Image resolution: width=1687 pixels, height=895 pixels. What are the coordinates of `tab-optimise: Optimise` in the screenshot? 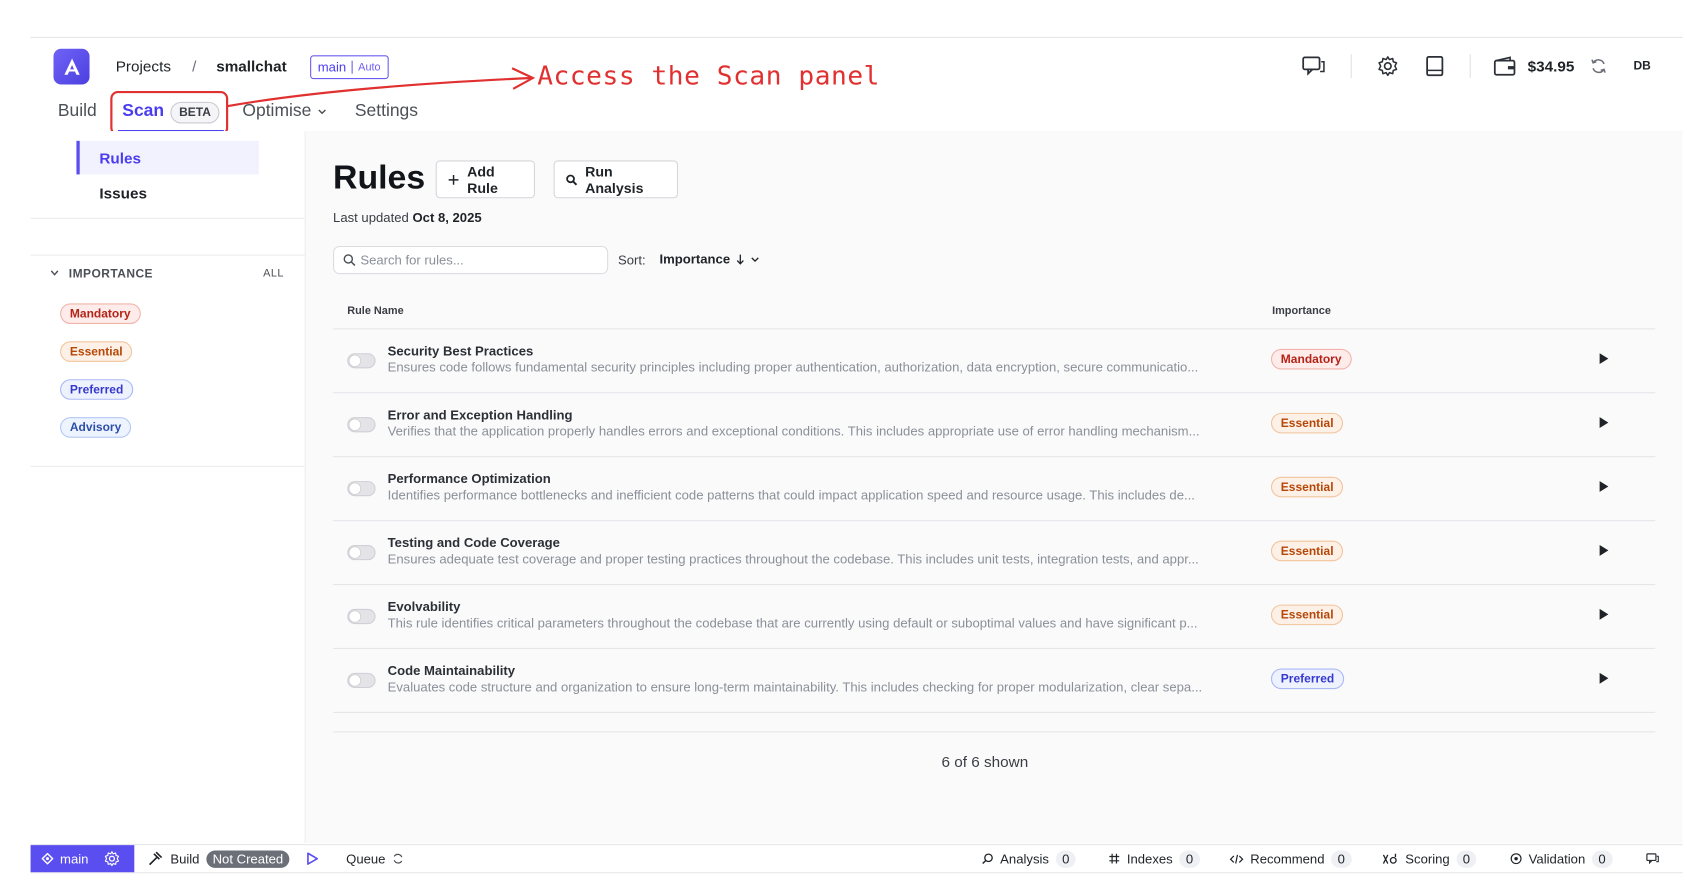 It's located at (284, 112).